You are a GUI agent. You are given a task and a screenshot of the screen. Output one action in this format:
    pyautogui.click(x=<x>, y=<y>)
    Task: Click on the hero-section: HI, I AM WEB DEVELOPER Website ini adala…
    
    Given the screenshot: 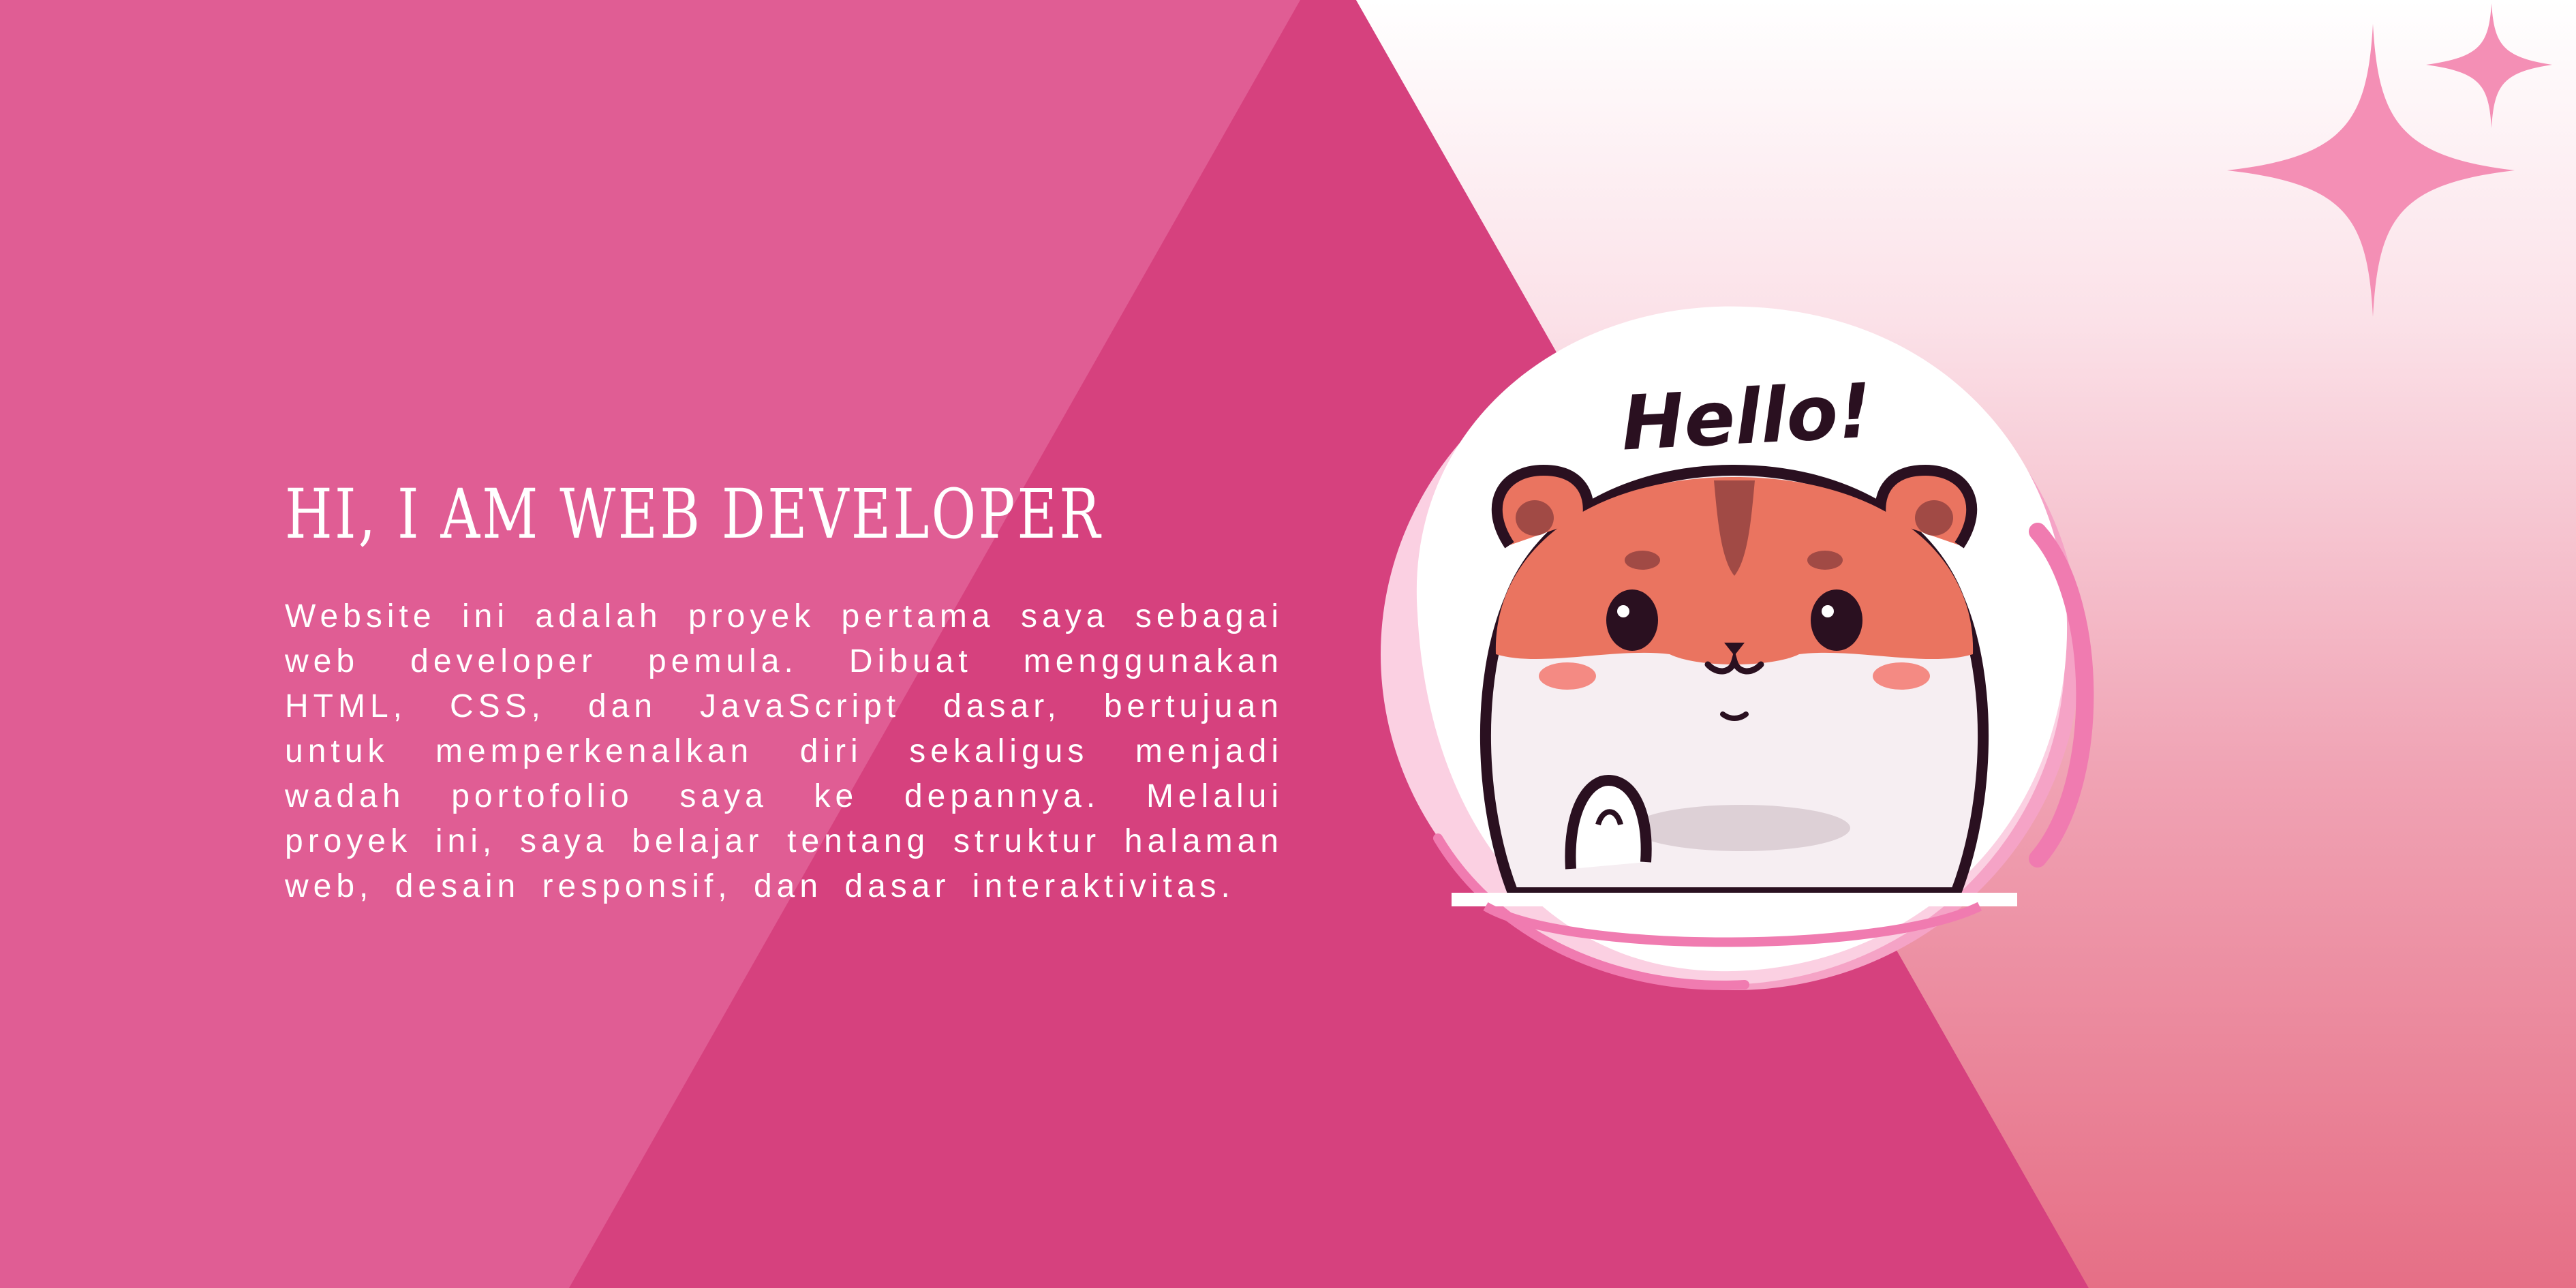 What is the action you would take?
    pyautogui.click(x=784, y=689)
    